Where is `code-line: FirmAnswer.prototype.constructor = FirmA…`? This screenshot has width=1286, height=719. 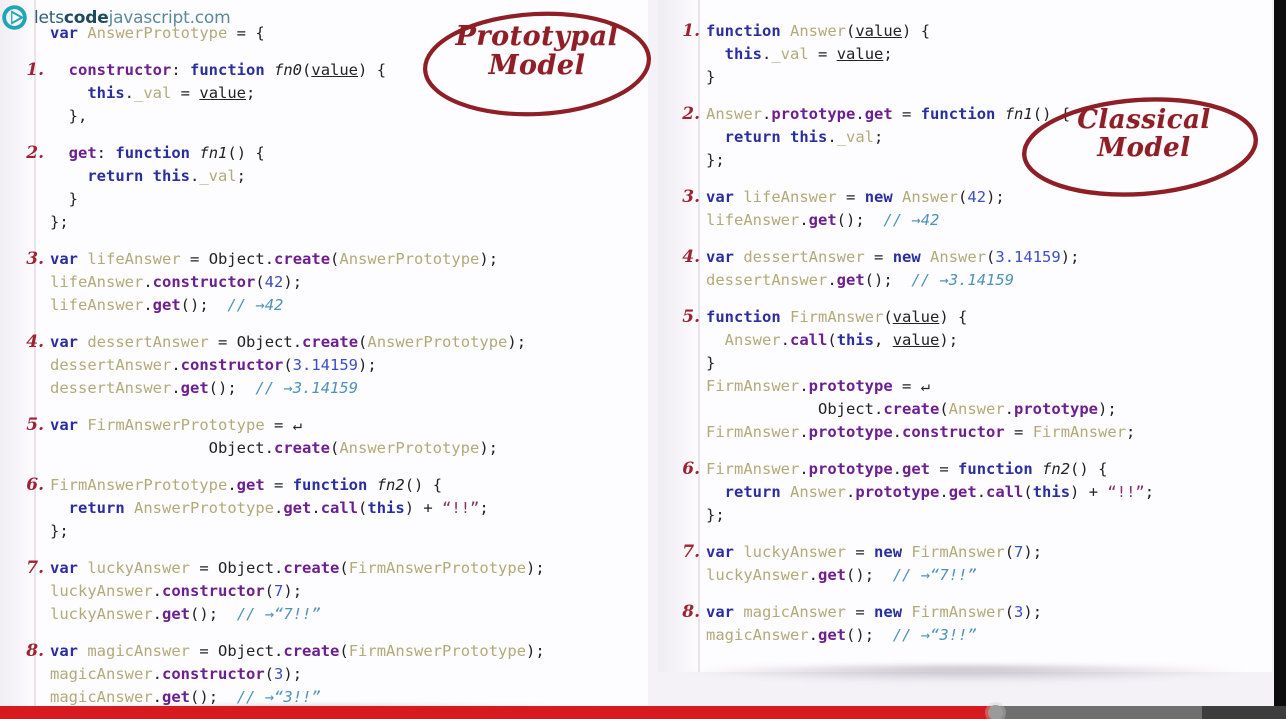 code-line: FirmAnswer.prototype.constructor = FirmA… is located at coordinates (921, 432).